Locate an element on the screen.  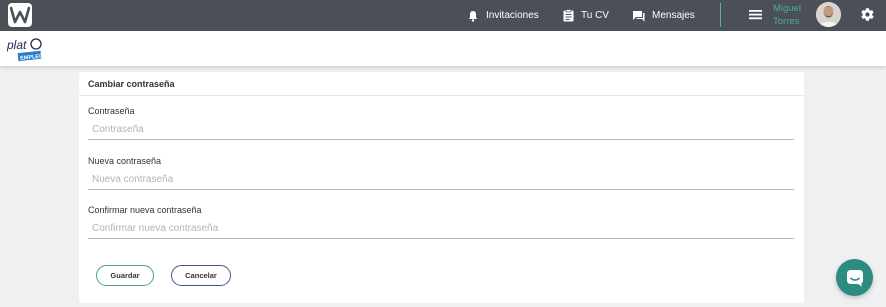
user-last-name: Torres is located at coordinates (786, 21).